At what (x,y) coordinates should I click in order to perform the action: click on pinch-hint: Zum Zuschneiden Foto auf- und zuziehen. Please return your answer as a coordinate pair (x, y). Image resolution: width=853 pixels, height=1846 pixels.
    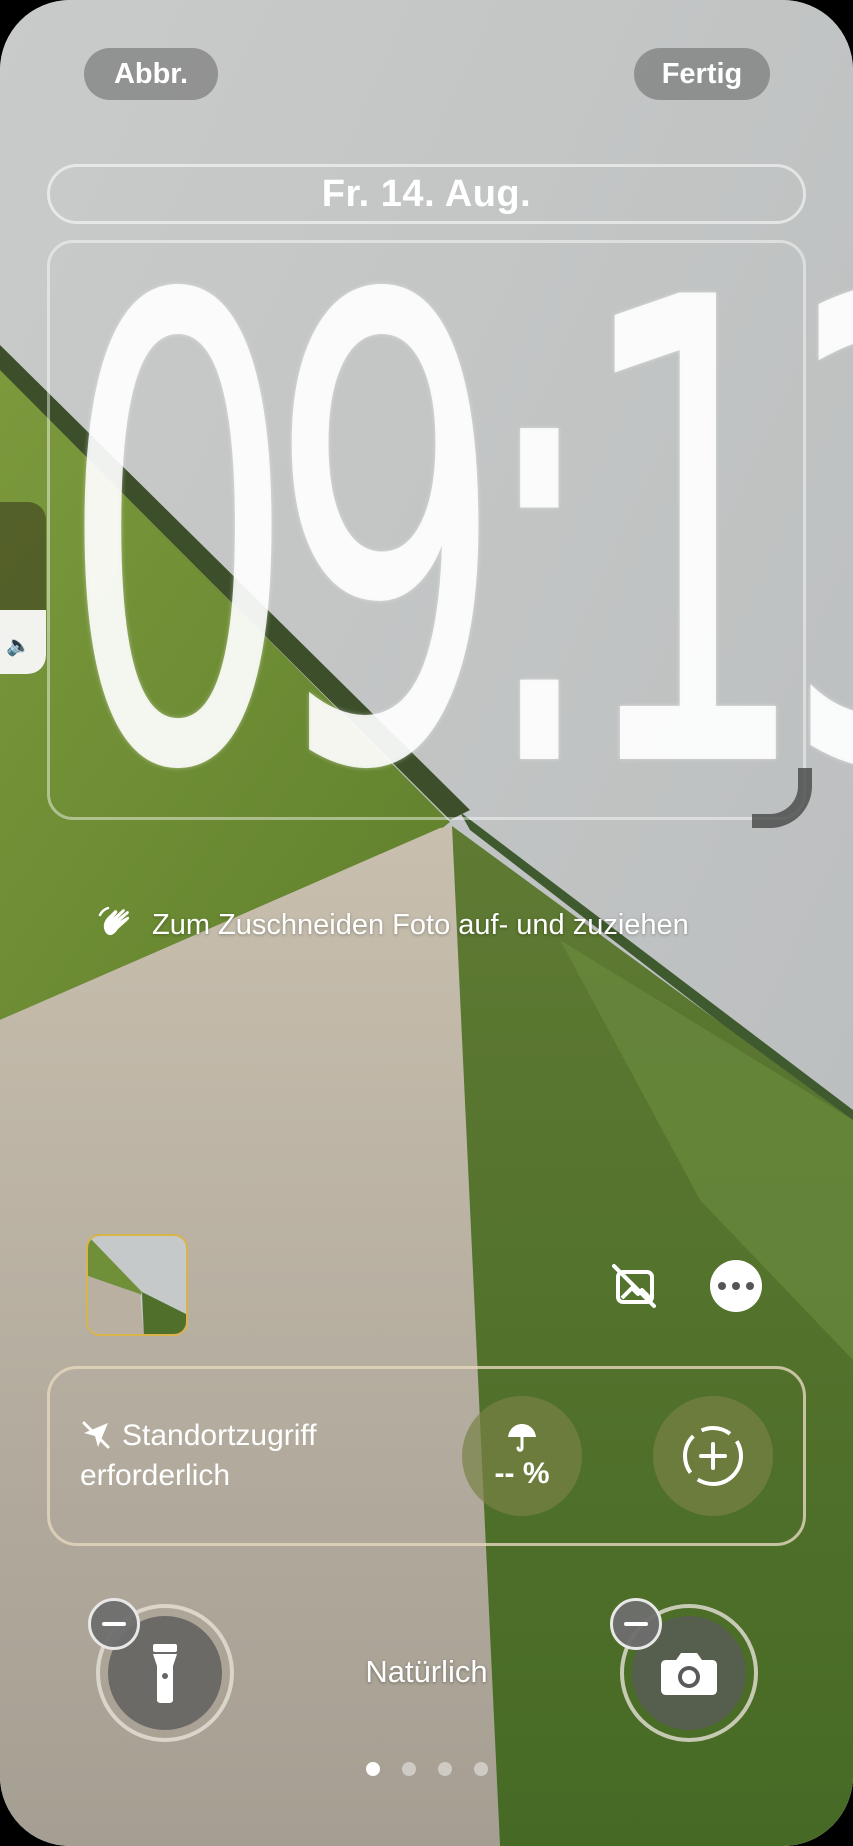
    Looking at the image, I should click on (392, 925).